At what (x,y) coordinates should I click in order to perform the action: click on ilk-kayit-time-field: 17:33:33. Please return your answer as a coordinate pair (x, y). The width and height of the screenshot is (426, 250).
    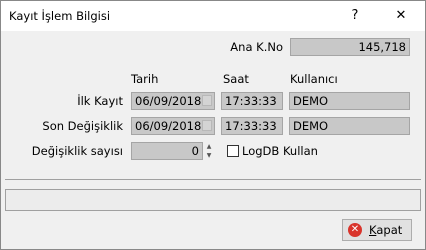
    Looking at the image, I should click on (252, 101).